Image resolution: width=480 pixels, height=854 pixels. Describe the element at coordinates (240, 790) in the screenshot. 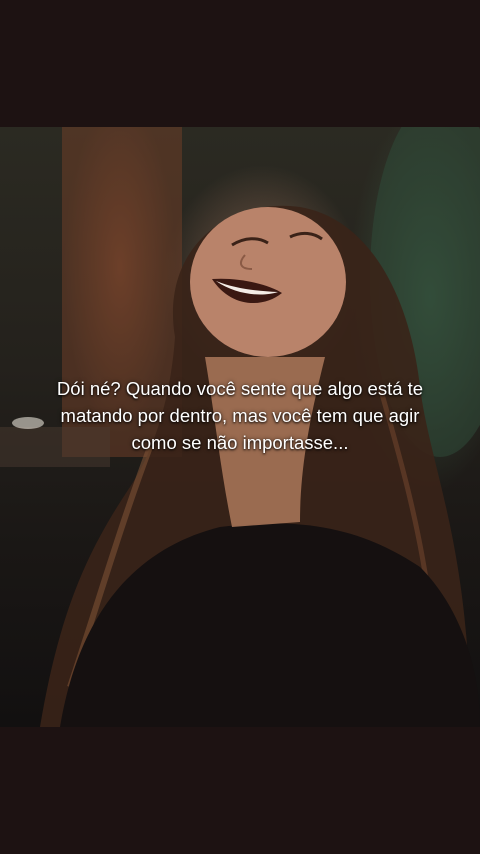

I see `letterbox-bottom` at that location.